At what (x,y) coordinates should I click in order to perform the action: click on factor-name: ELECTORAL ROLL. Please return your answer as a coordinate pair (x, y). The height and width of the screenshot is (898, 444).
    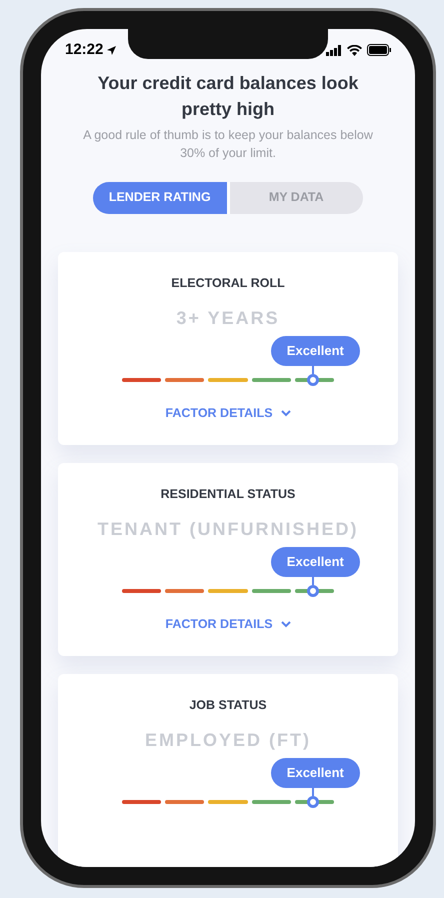
    Looking at the image, I should click on (228, 283).